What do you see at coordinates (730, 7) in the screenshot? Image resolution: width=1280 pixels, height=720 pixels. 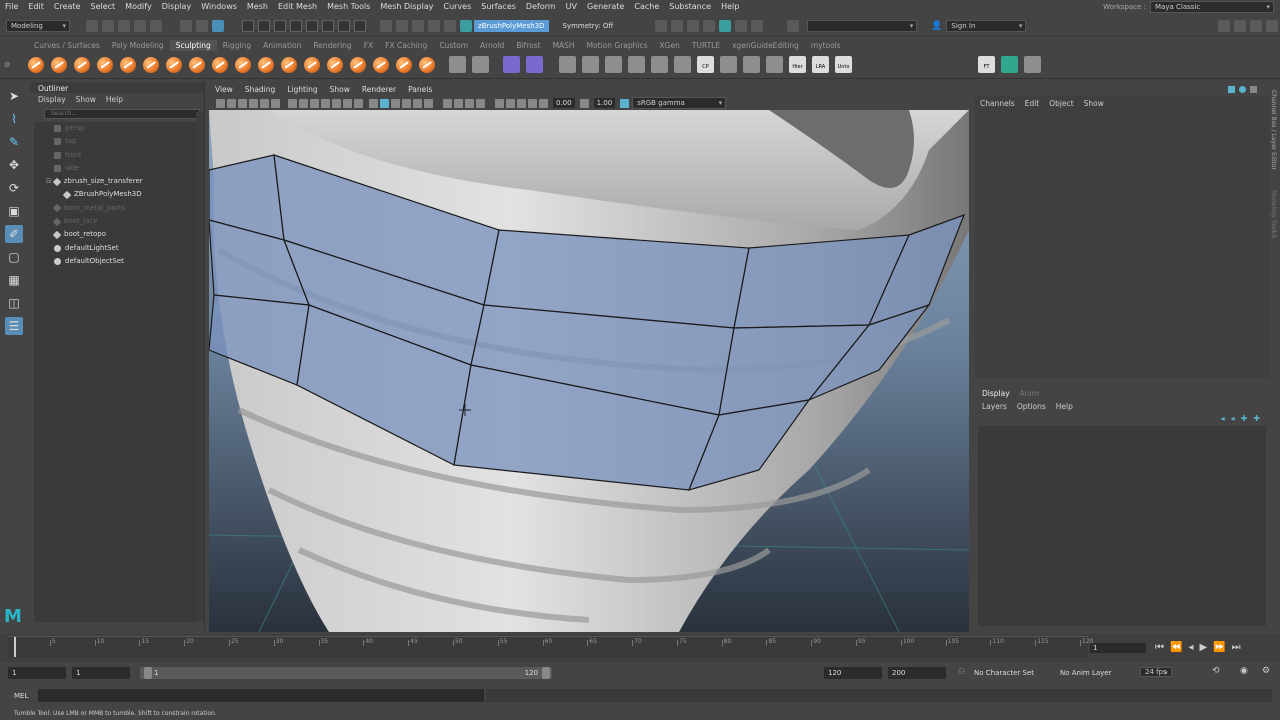 I see `menu-help: Help` at bounding box center [730, 7].